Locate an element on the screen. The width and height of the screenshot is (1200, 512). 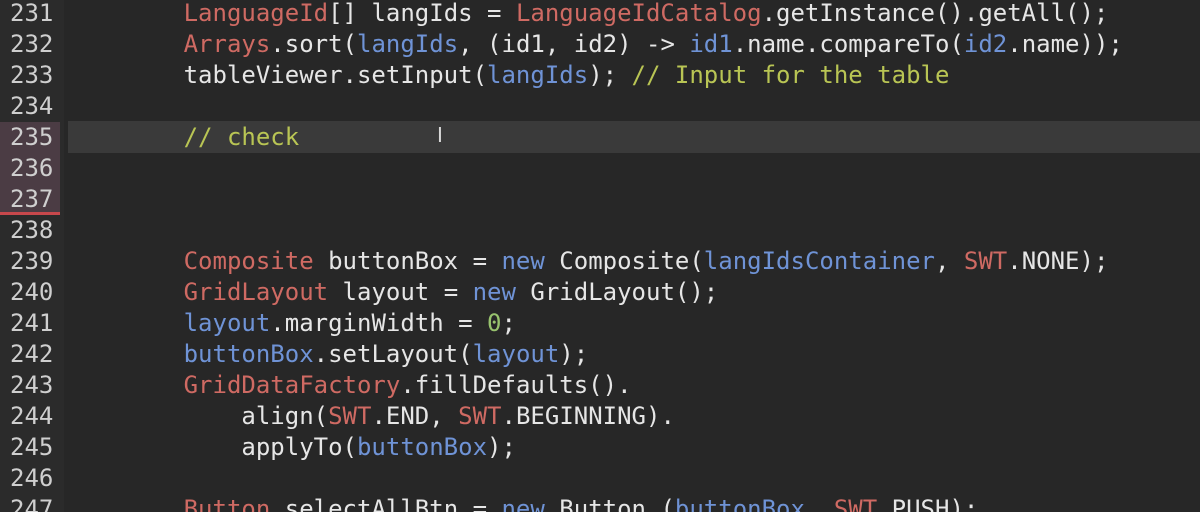
code-token: LanguageId is located at coordinates (256, 13).